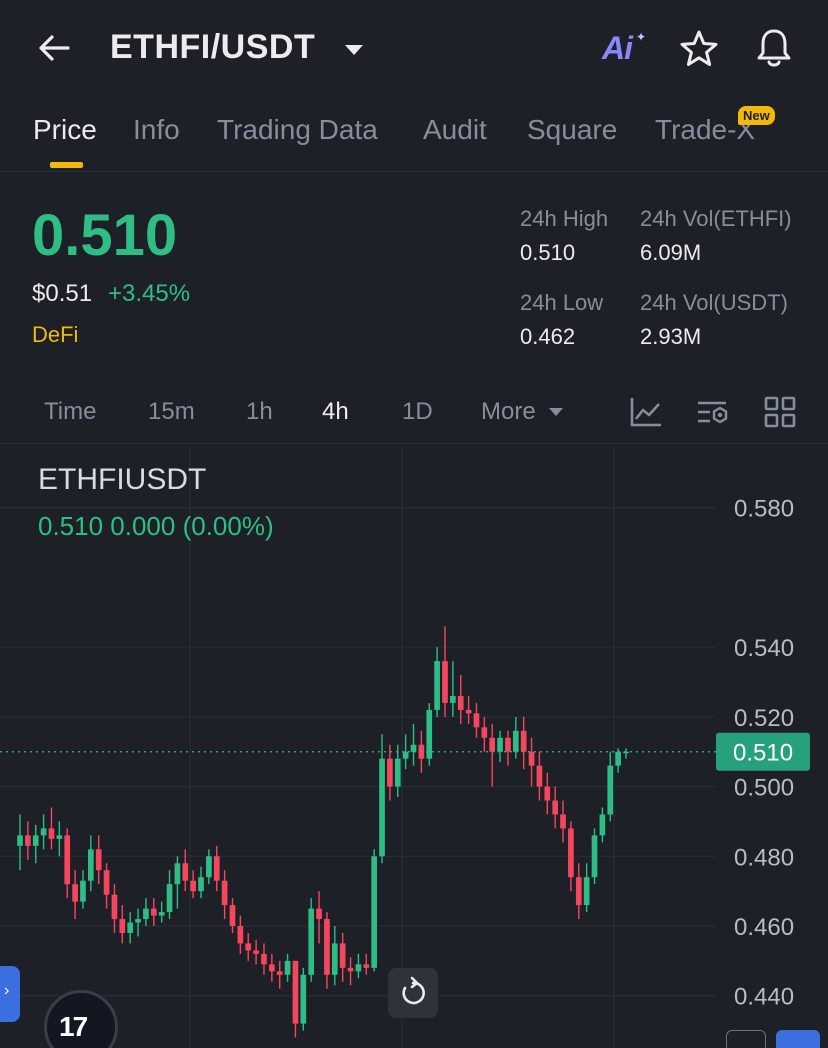  Describe the element at coordinates (171, 412) in the screenshot. I see `interval-15m: 15m` at that location.